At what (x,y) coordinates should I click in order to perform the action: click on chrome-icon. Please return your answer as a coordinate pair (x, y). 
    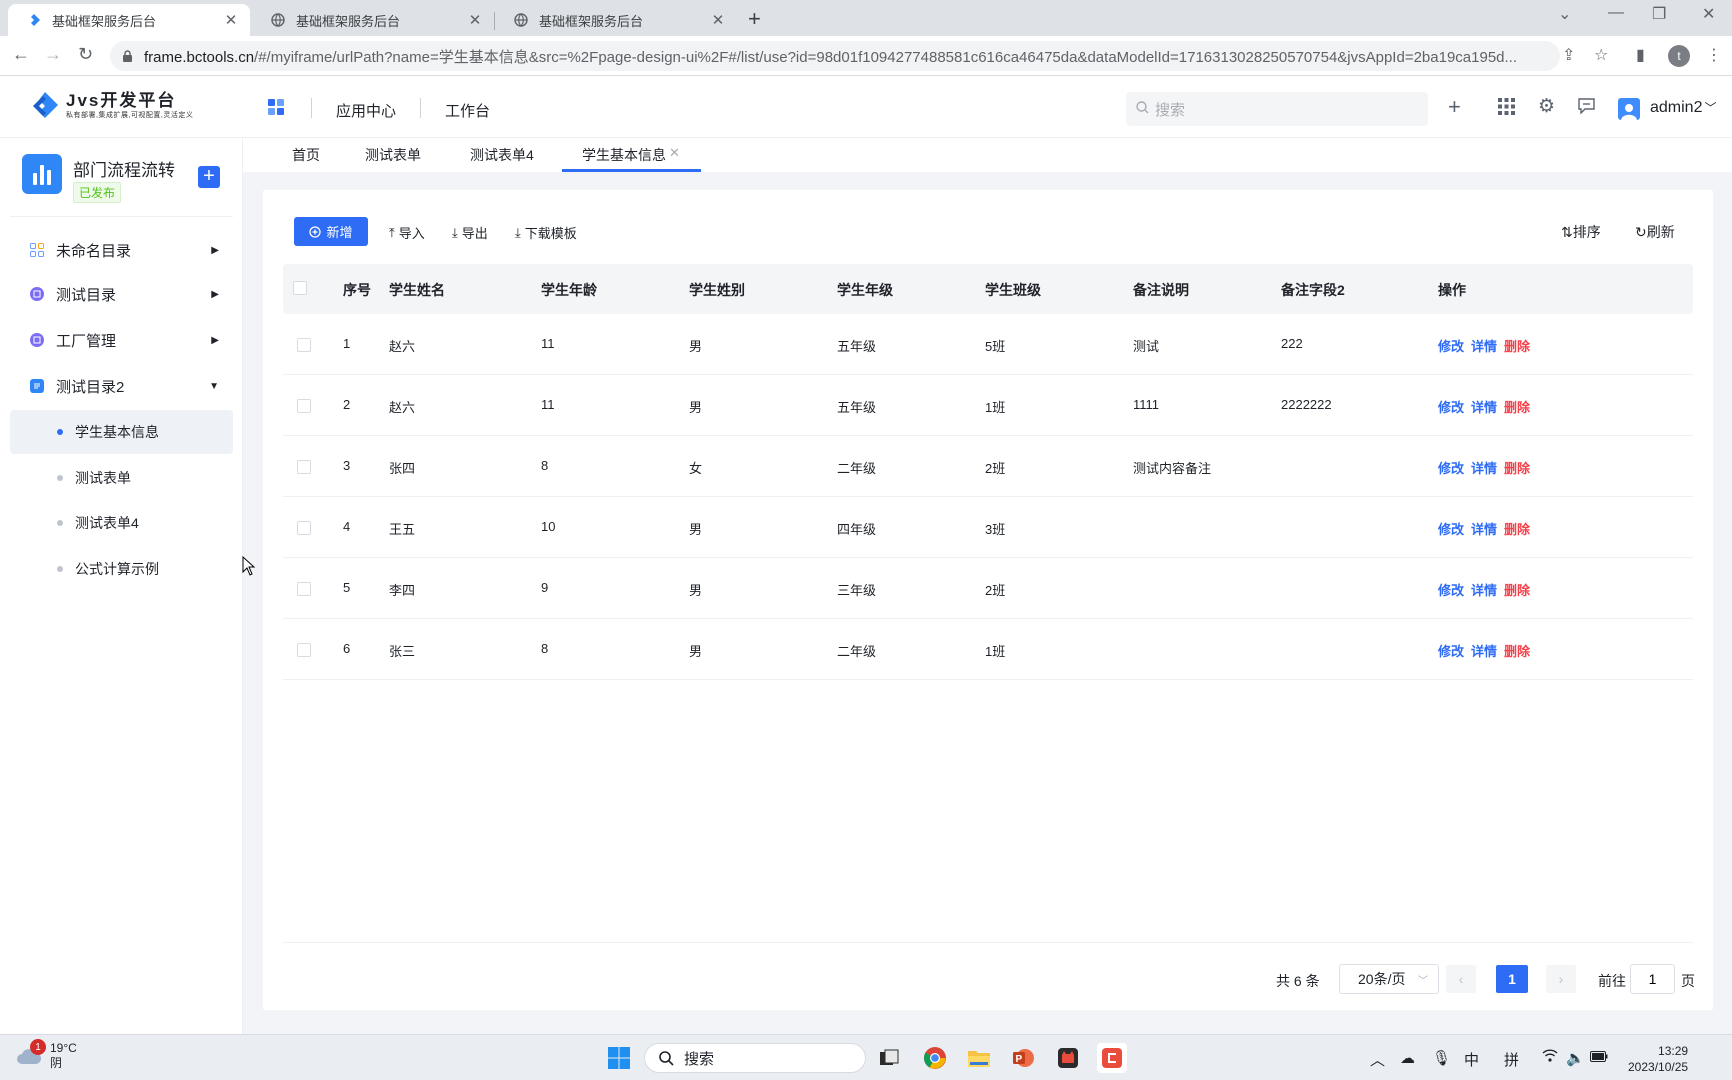
    Looking at the image, I should click on (935, 1058).